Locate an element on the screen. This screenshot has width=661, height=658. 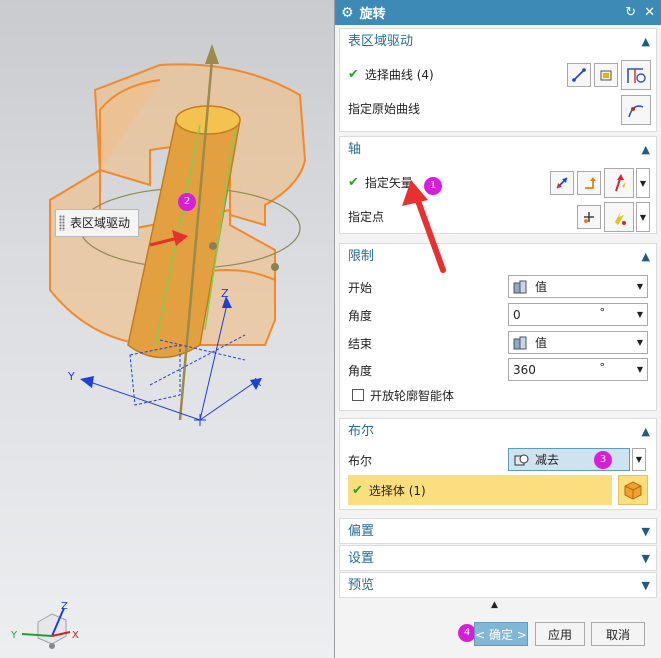
select-body-button is located at coordinates (633, 490).